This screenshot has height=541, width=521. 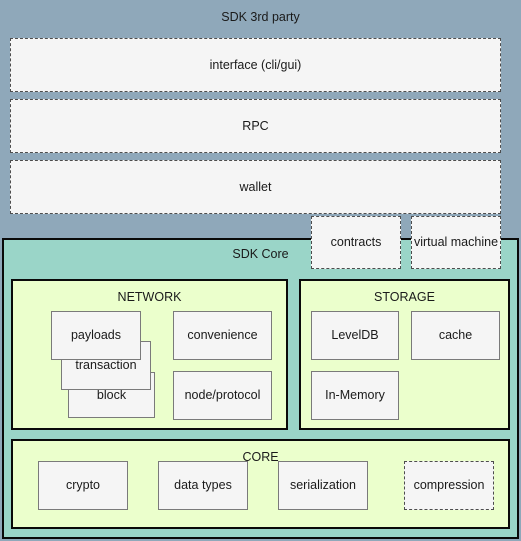 I want to click on component-box-compression: compression, so click(x=449, y=485).